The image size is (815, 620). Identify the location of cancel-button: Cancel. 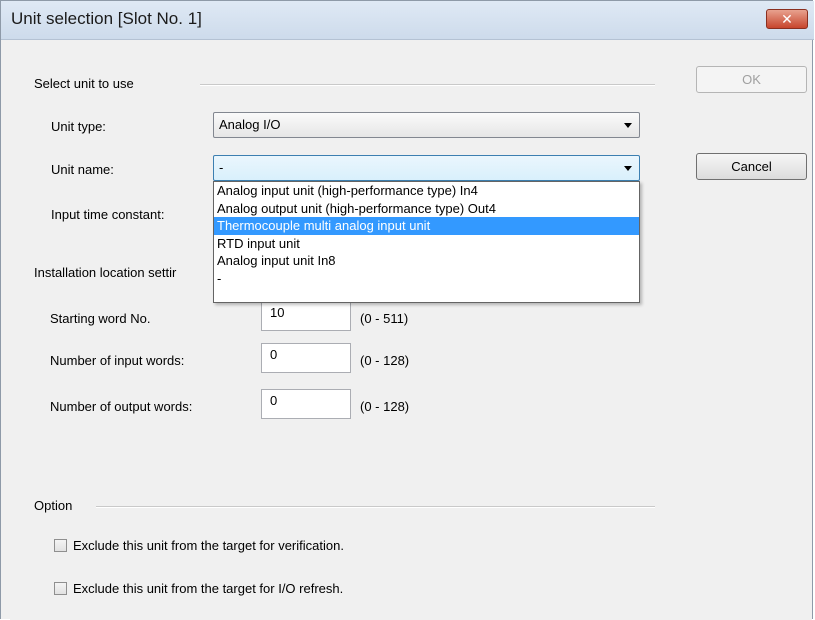
(751, 166).